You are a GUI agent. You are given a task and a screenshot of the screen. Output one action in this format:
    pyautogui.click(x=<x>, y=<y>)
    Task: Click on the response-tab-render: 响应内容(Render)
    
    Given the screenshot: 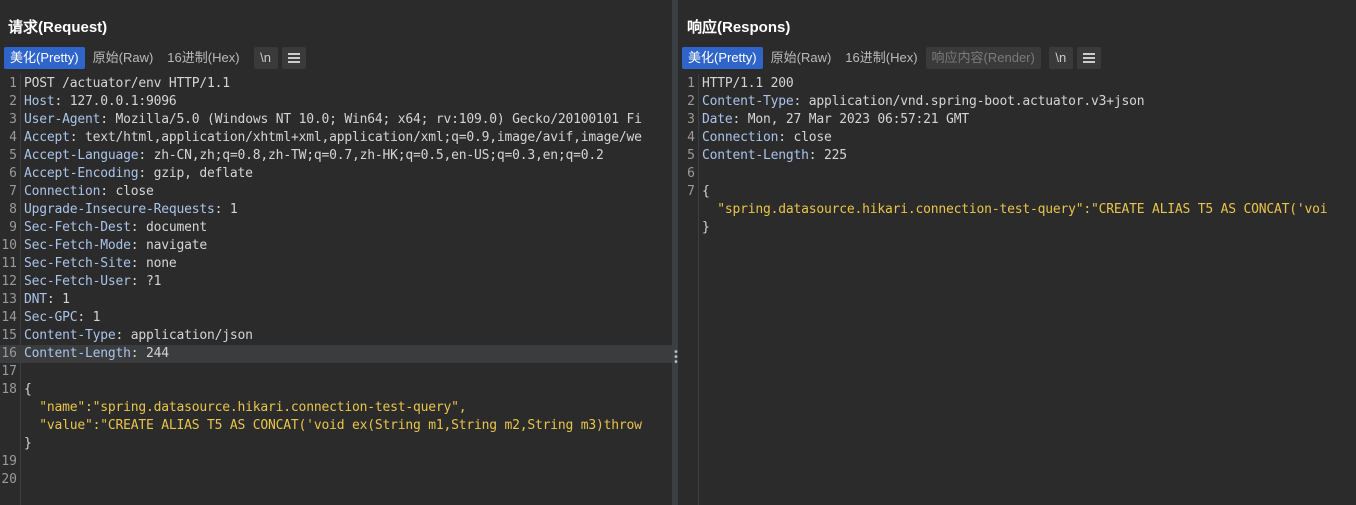 What is the action you would take?
    pyautogui.click(x=983, y=58)
    